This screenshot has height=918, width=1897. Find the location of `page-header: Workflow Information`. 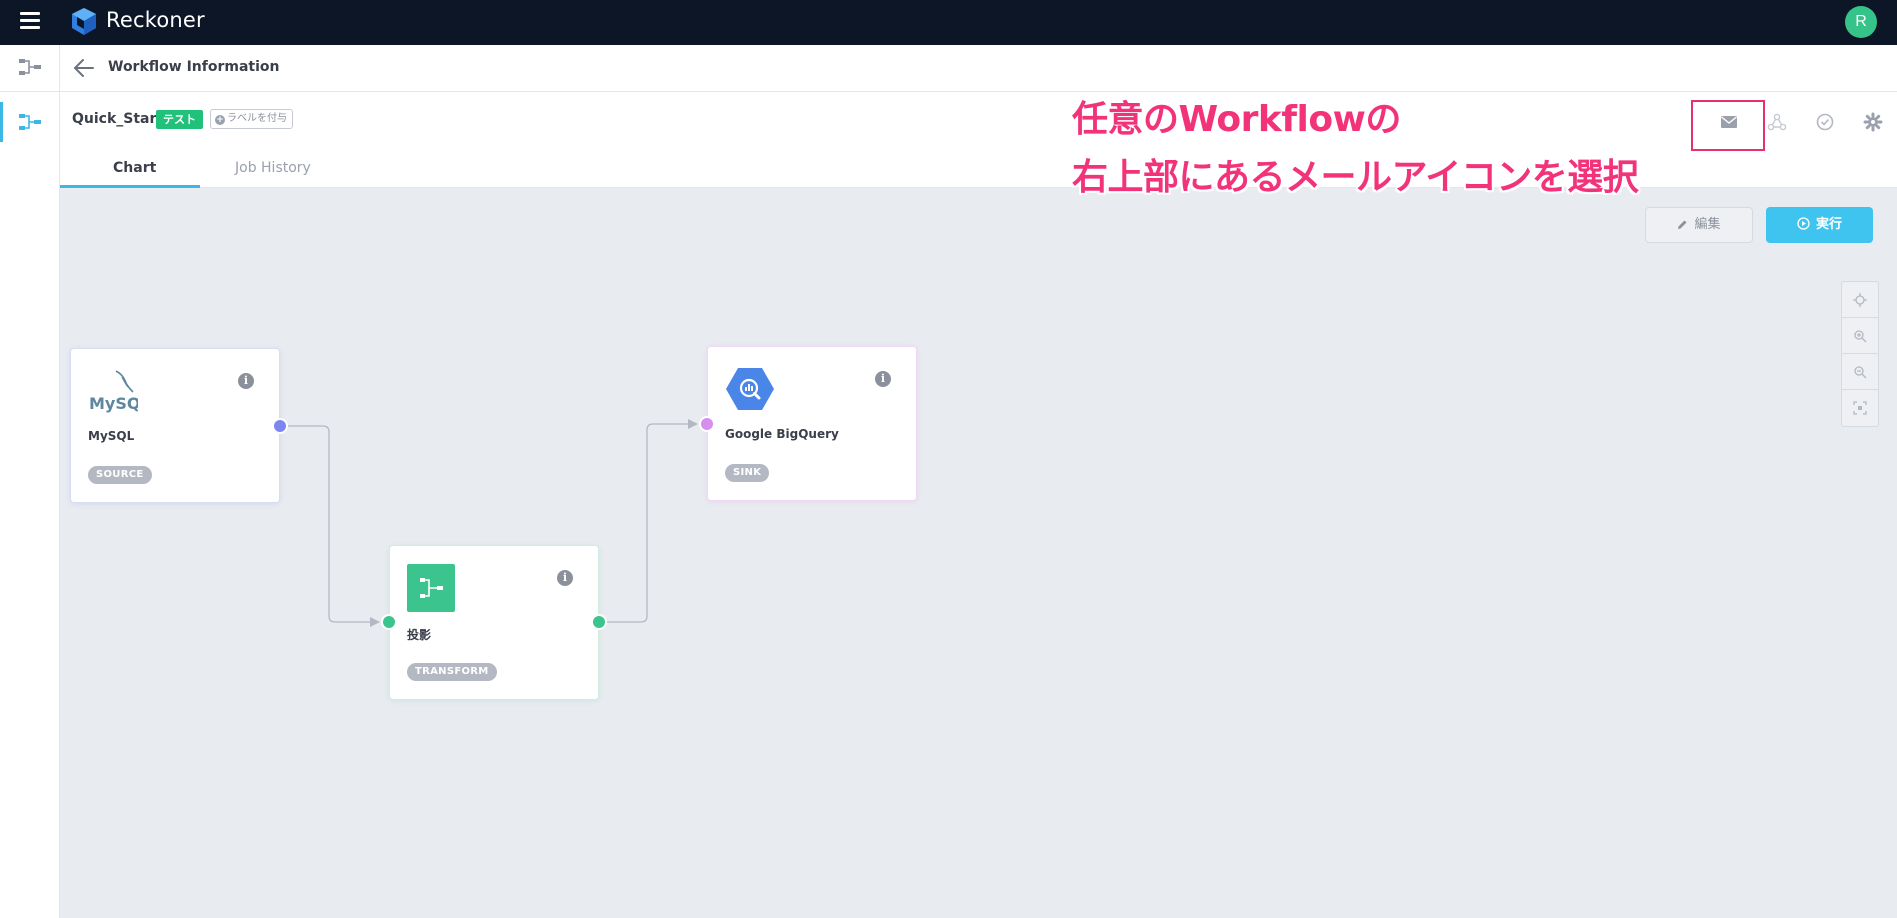

page-header: Workflow Information is located at coordinates (978, 68).